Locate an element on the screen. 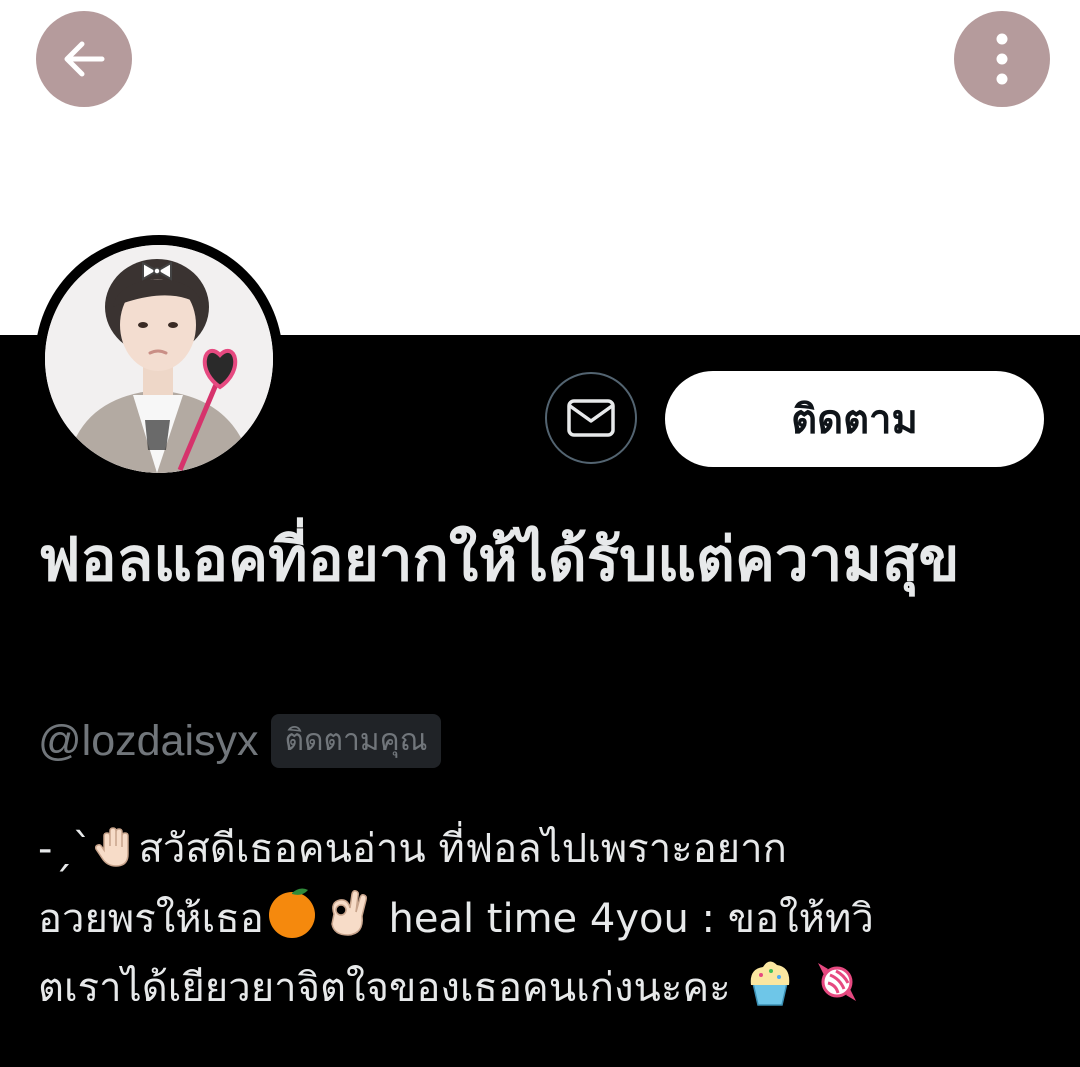 The height and width of the screenshot is (1067, 1080). follows-you-badge: ติดตามคุณ is located at coordinates (356, 741).